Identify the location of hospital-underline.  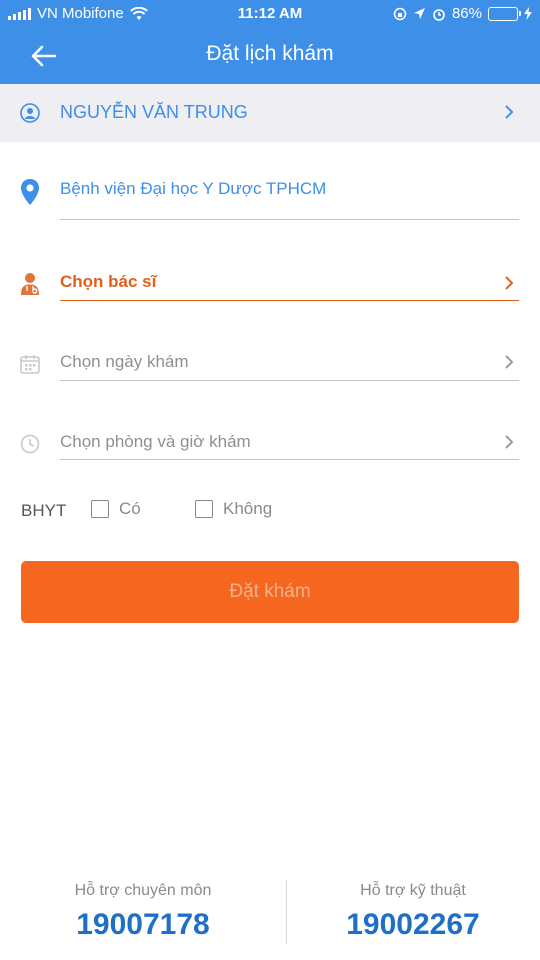
(289, 219).